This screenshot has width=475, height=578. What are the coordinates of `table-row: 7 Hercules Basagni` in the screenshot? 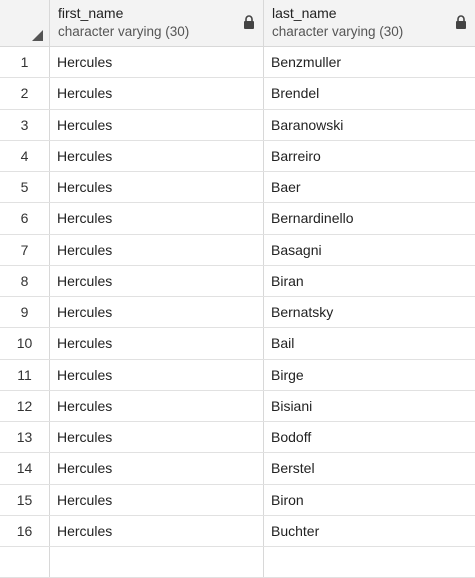 It's located at (237, 250).